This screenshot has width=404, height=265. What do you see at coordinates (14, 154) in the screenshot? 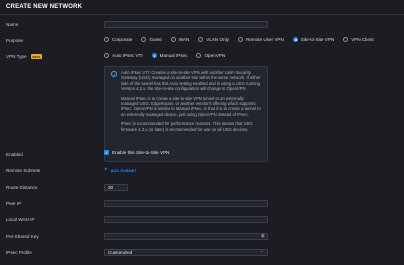
I see `enabled-label: Enabled` at bounding box center [14, 154].